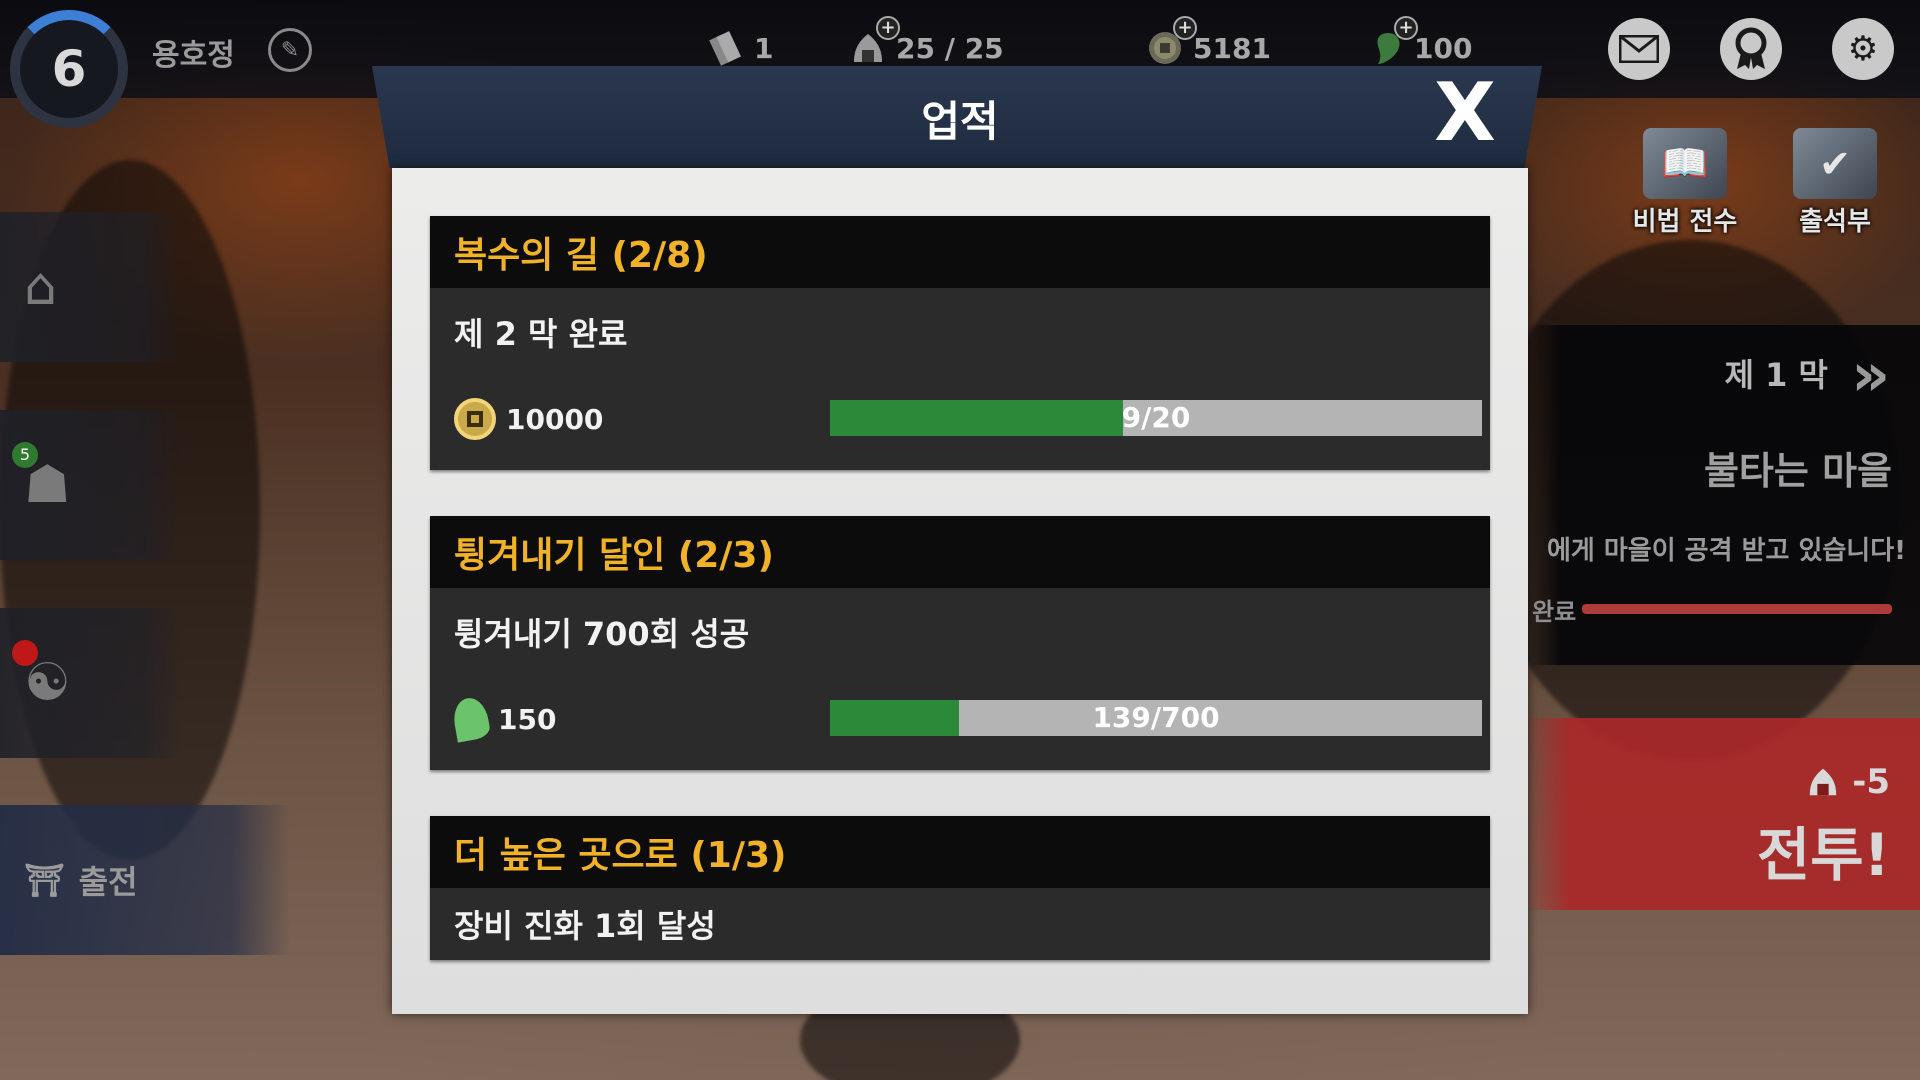 Image resolution: width=1920 pixels, height=1080 pixels. Describe the element at coordinates (1835, 163) in the screenshot. I see `checklist-icon: ✔` at that location.